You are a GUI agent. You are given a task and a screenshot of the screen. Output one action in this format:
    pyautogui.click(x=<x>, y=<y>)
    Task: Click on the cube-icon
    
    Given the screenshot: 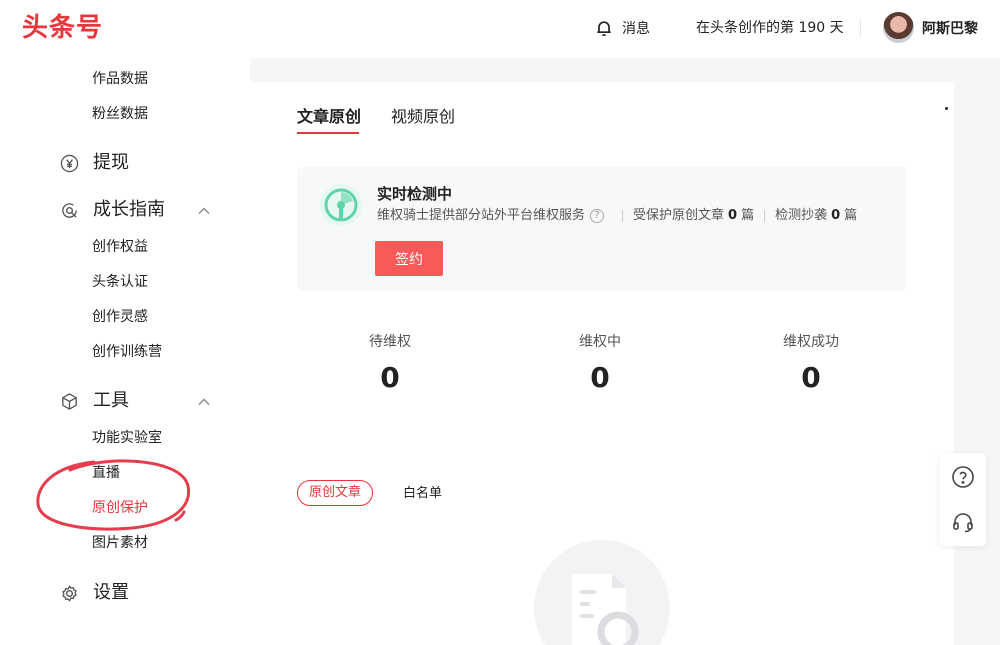 What is the action you would take?
    pyautogui.click(x=69, y=401)
    